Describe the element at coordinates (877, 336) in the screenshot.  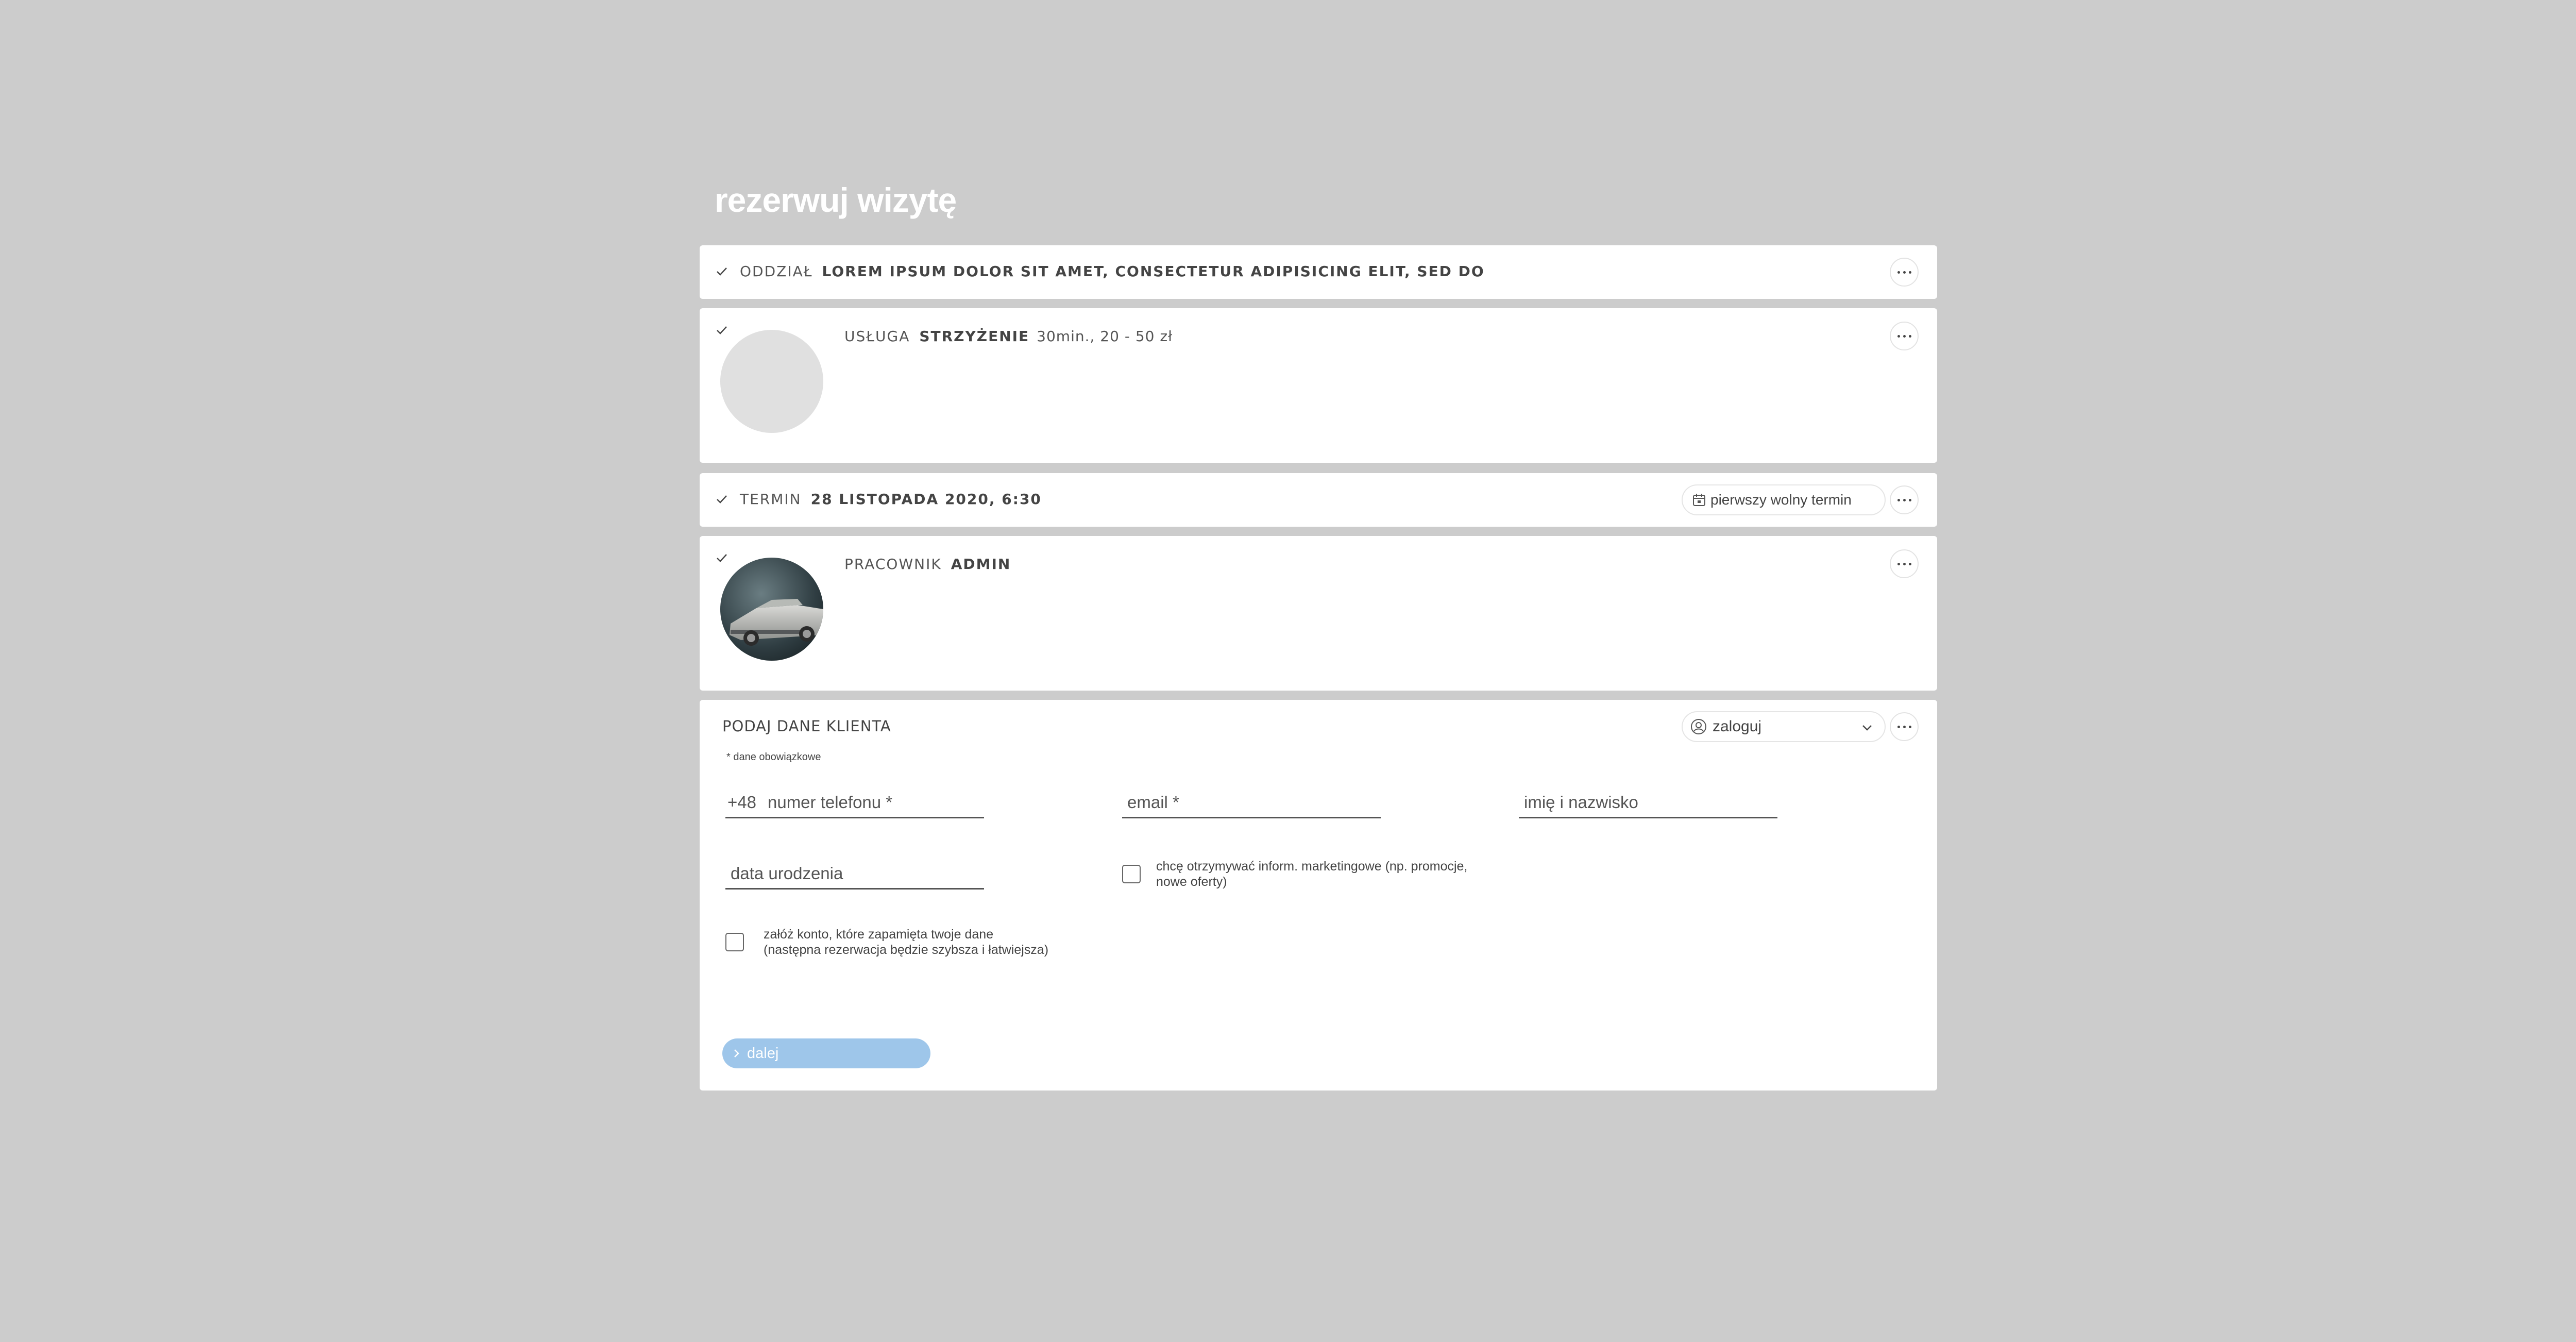
I see `service-label: USŁUGA` at that location.